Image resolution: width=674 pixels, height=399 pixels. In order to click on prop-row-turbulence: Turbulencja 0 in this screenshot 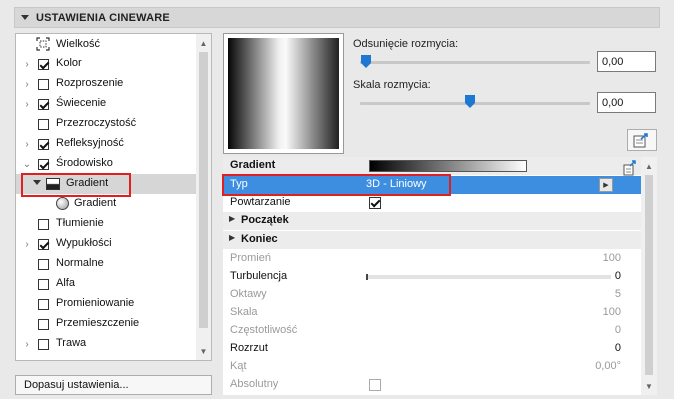, I will do `click(432, 277)`.